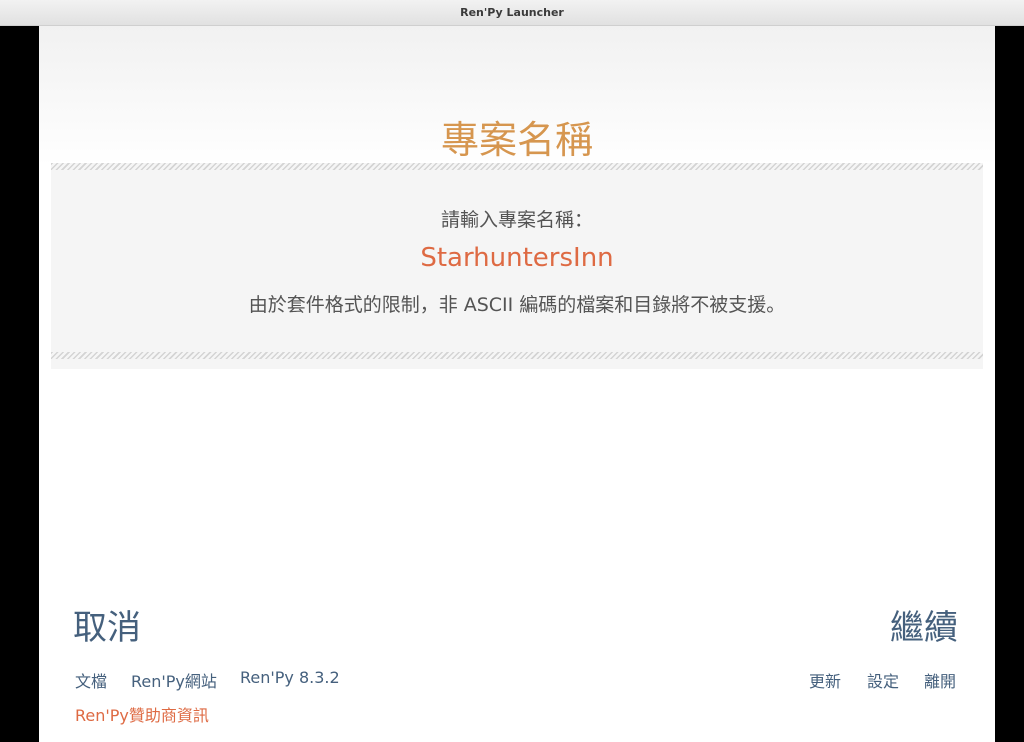 Image resolution: width=1024 pixels, height=742 pixels. What do you see at coordinates (517, 305) in the screenshot?
I see `ascii-notice: 由於套件格式的限制，非 ASCII 編碼的檔案和目錄將不被支援。` at bounding box center [517, 305].